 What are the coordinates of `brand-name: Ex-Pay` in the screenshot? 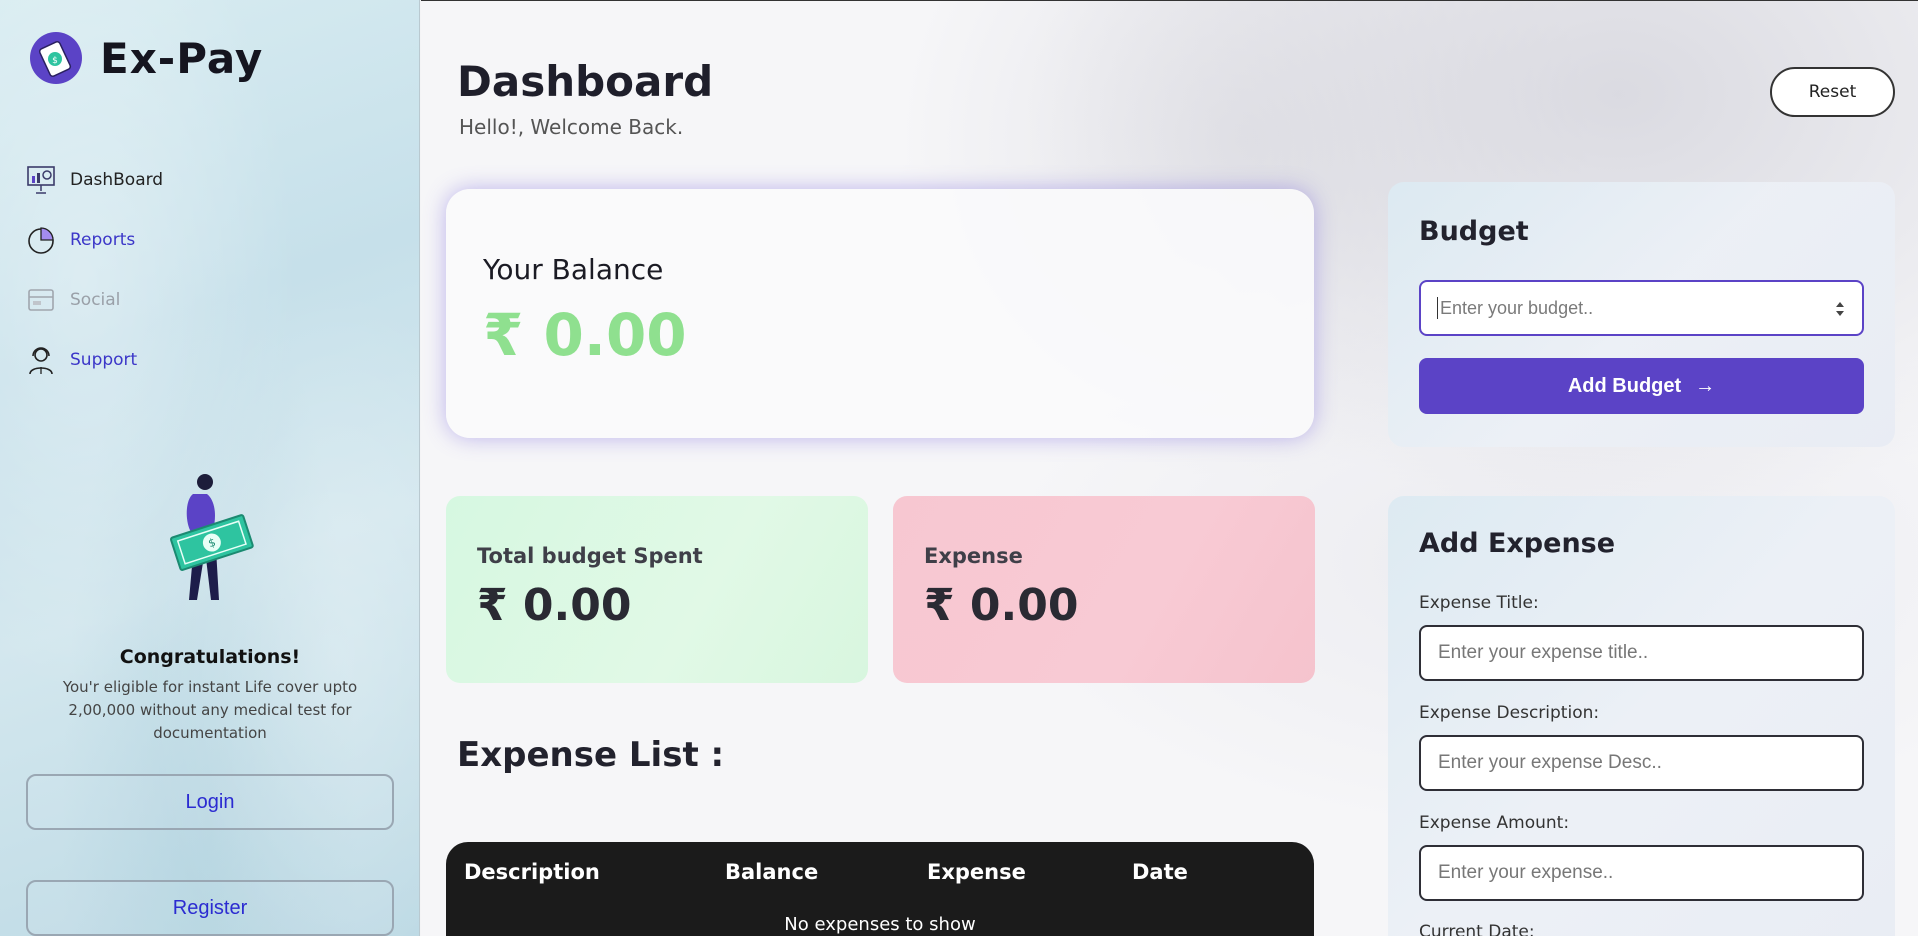 It's located at (182, 58).